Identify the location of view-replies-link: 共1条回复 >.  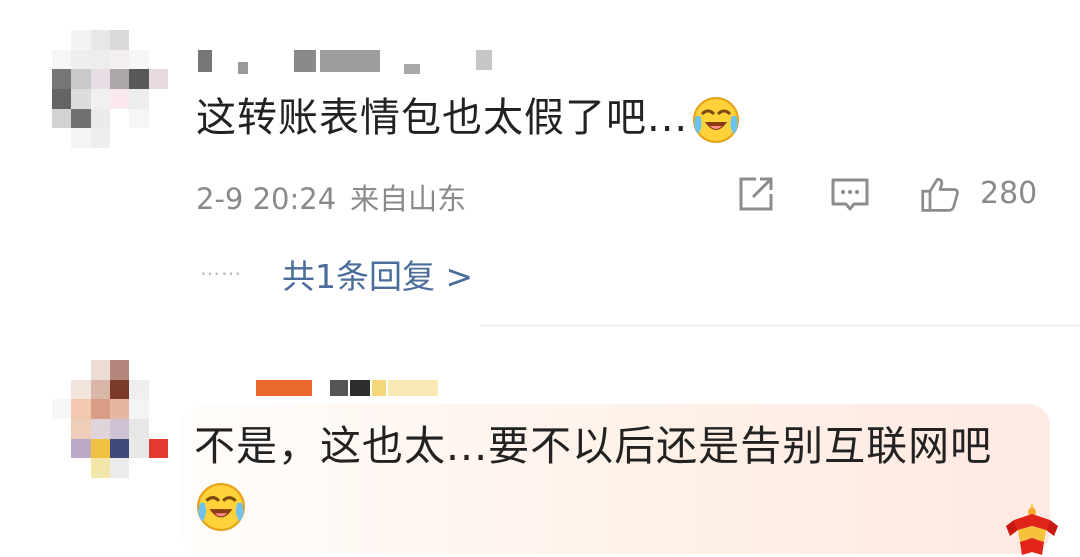
(377, 274).